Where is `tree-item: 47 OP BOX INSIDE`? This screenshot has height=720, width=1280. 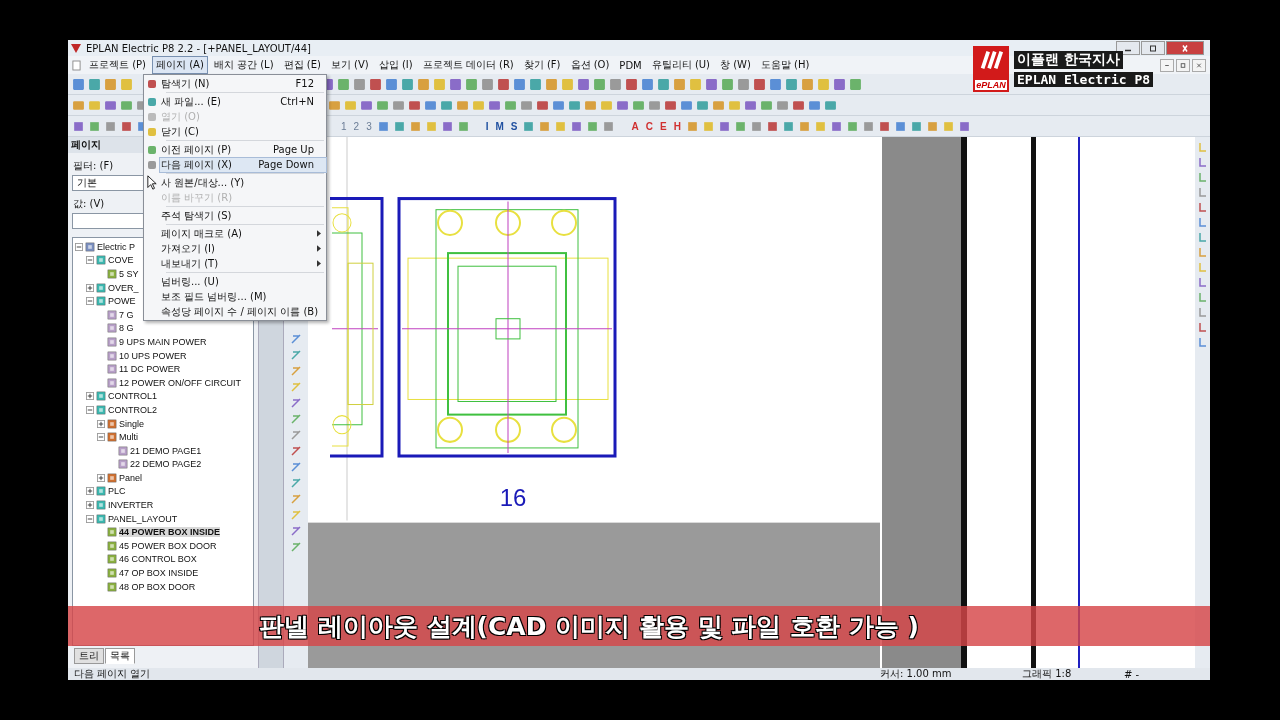 tree-item: 47 OP BOX INSIDE is located at coordinates (159, 573).